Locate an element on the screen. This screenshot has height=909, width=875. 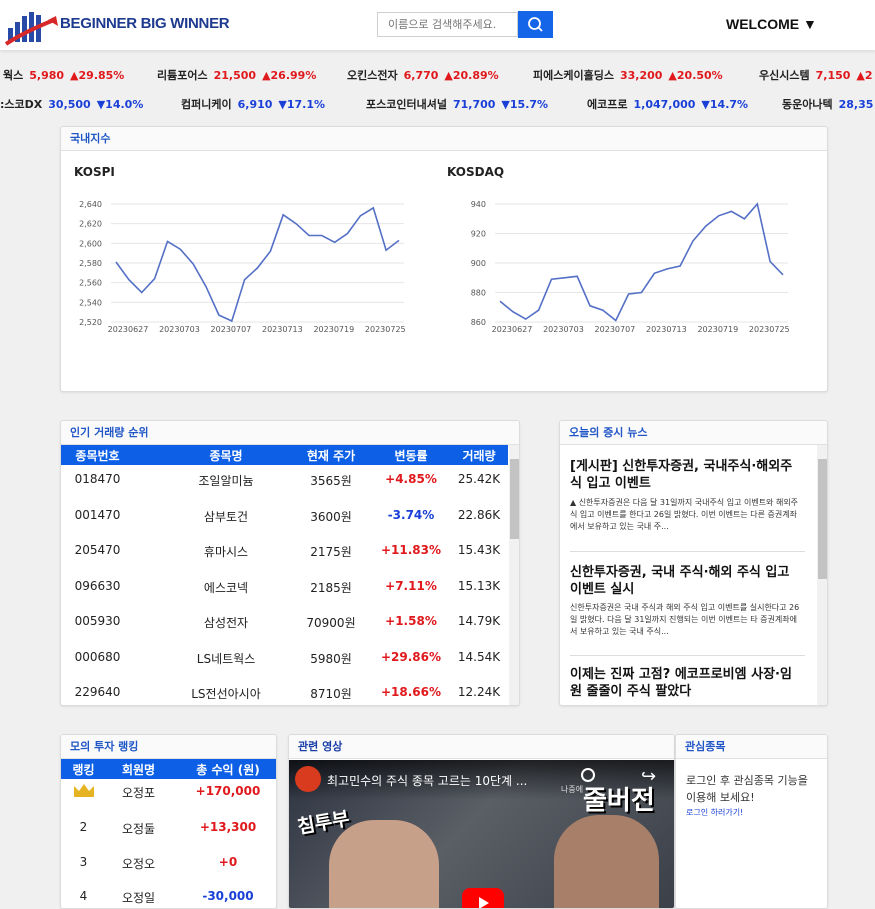
ticker-item: 에코프로 1,047,000 ▼14.7% is located at coordinates (667, 104).